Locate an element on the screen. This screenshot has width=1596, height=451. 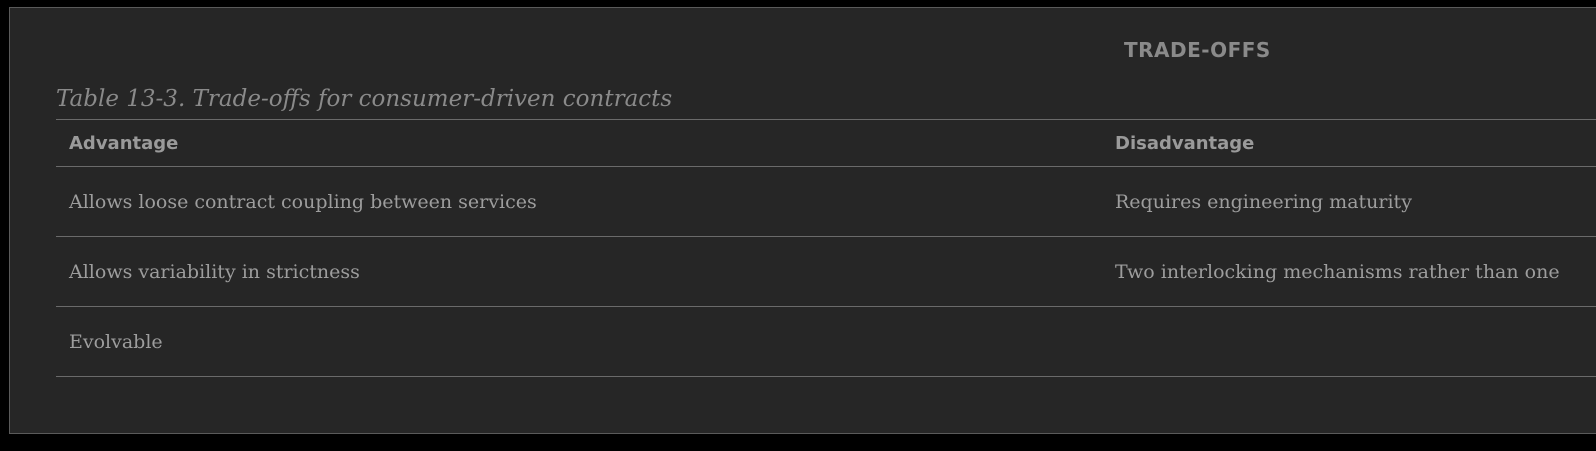
table-header-row: Advantage Disadvantage is located at coordinates (826, 143).